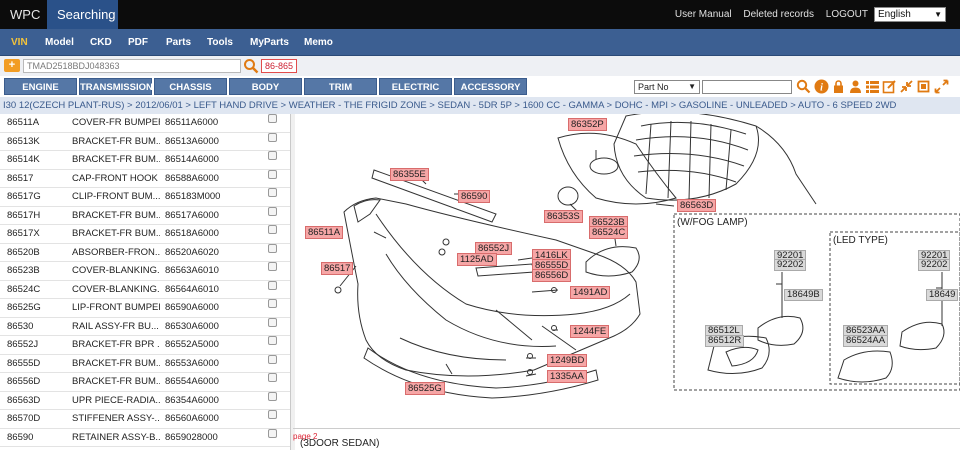  What do you see at coordinates (906, 86) in the screenshot?
I see `collapse-icon` at bounding box center [906, 86].